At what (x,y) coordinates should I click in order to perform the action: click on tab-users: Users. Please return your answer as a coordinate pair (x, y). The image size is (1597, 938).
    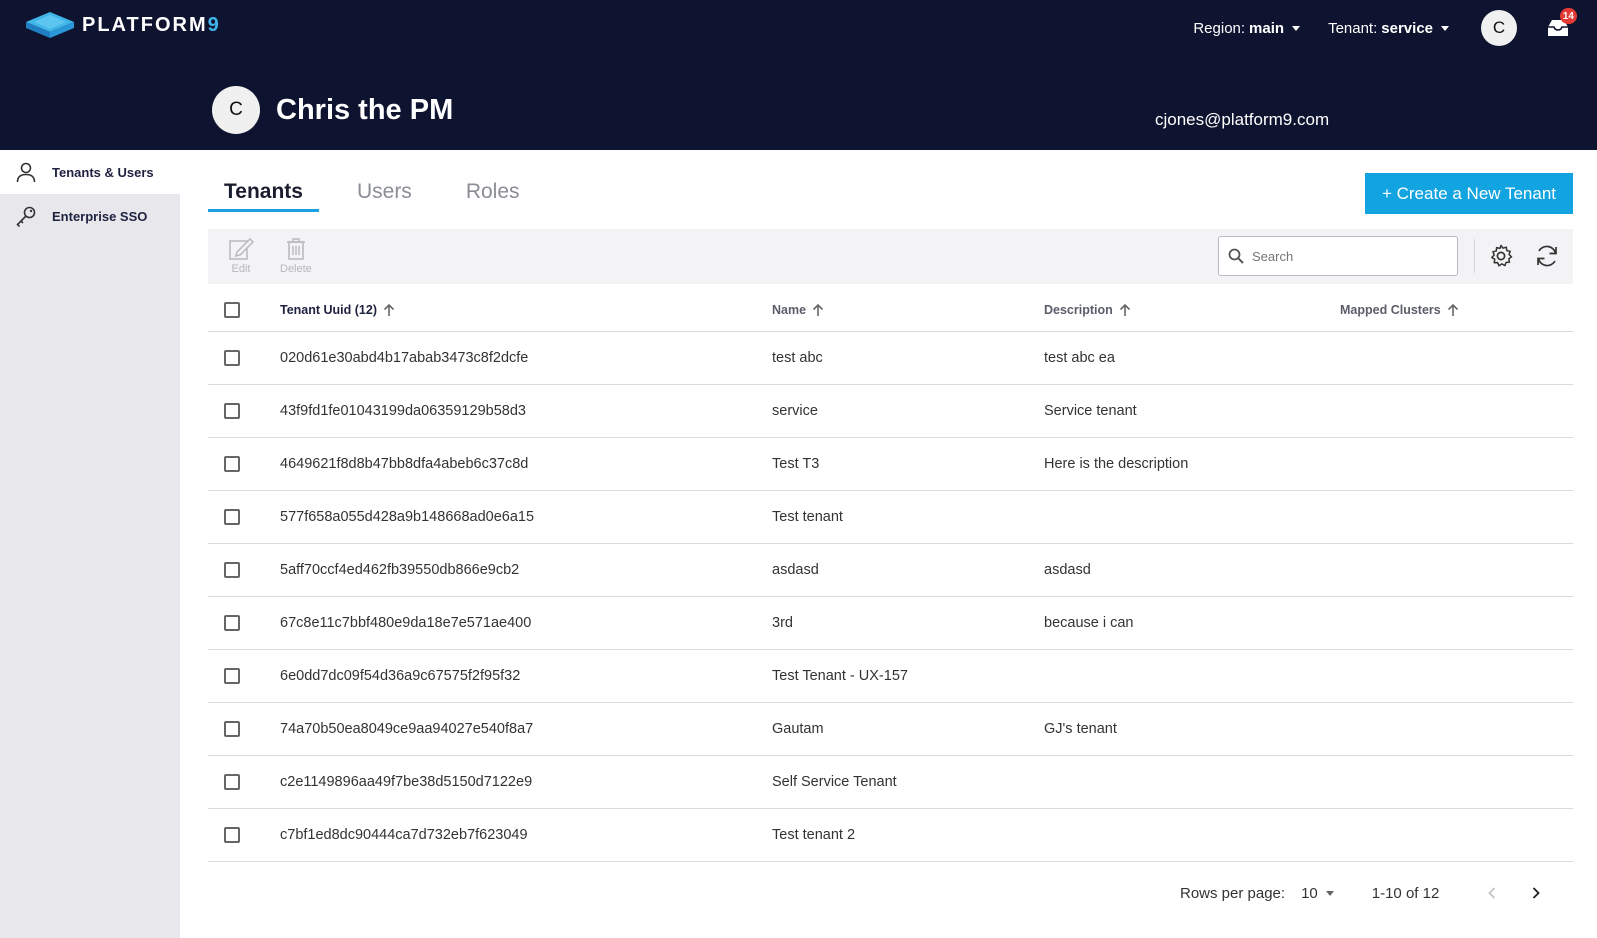
    Looking at the image, I should click on (384, 191).